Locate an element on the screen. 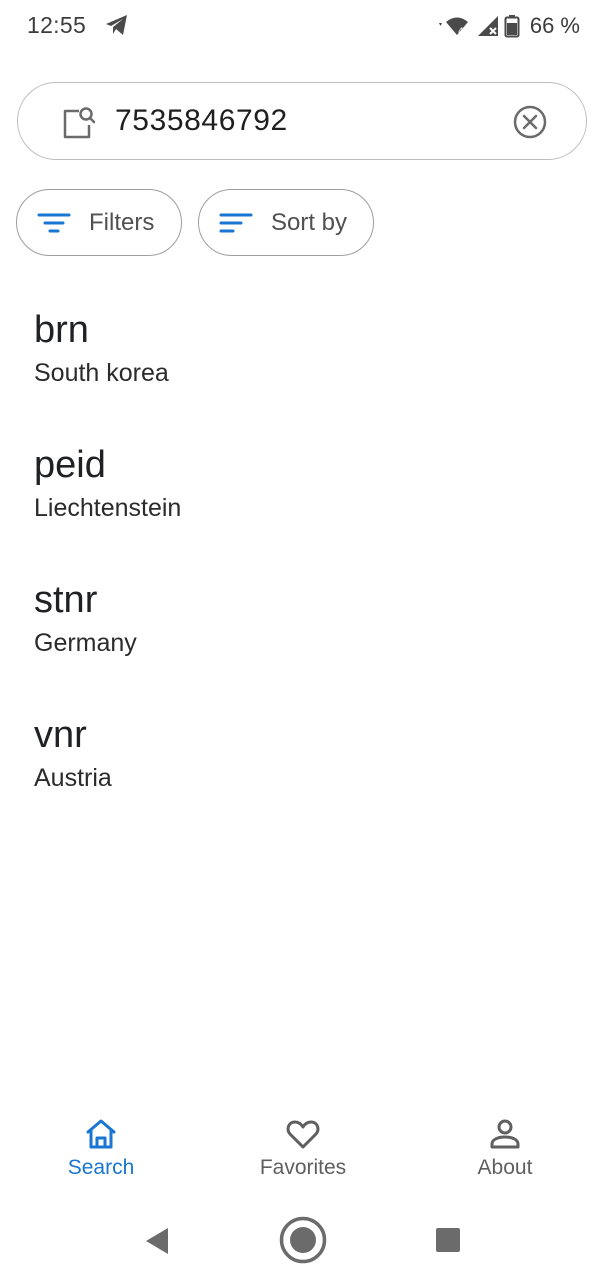 This screenshot has height=1280, width=606. back-icon is located at coordinates (157, 1241).